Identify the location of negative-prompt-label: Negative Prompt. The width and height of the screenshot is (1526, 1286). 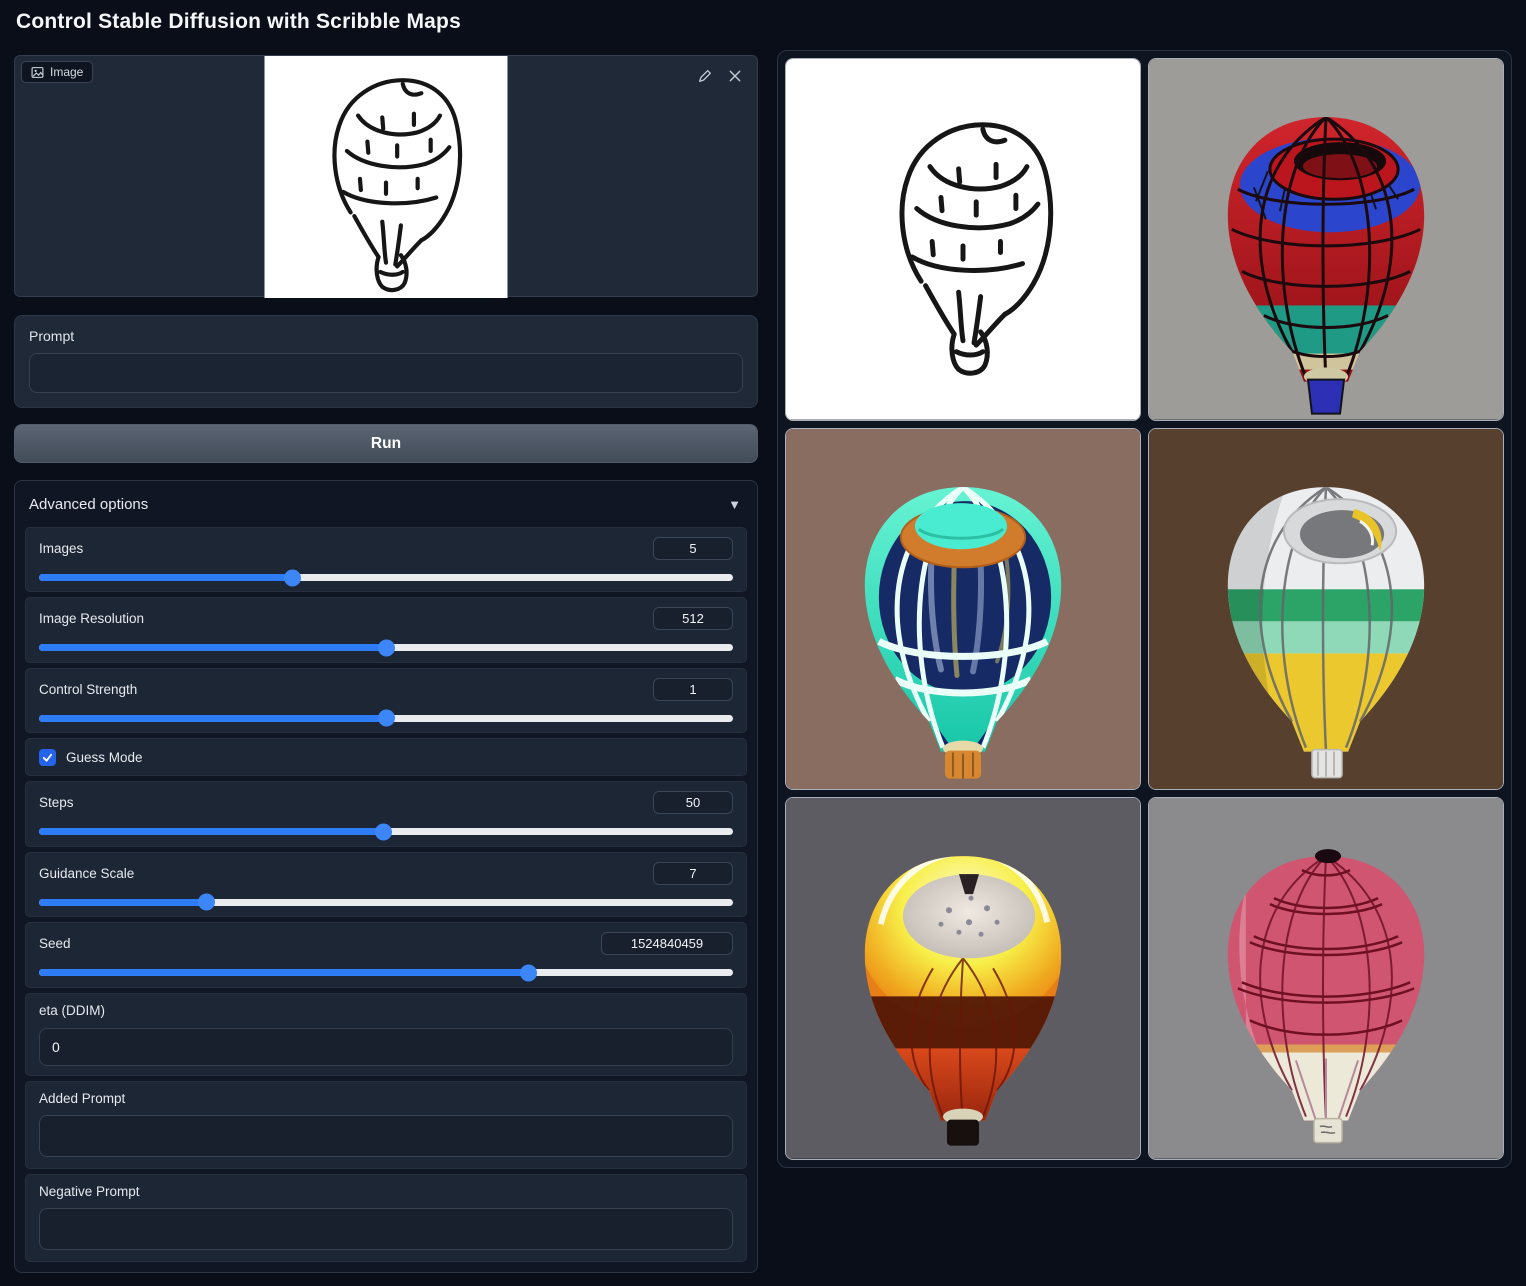
(89, 1191).